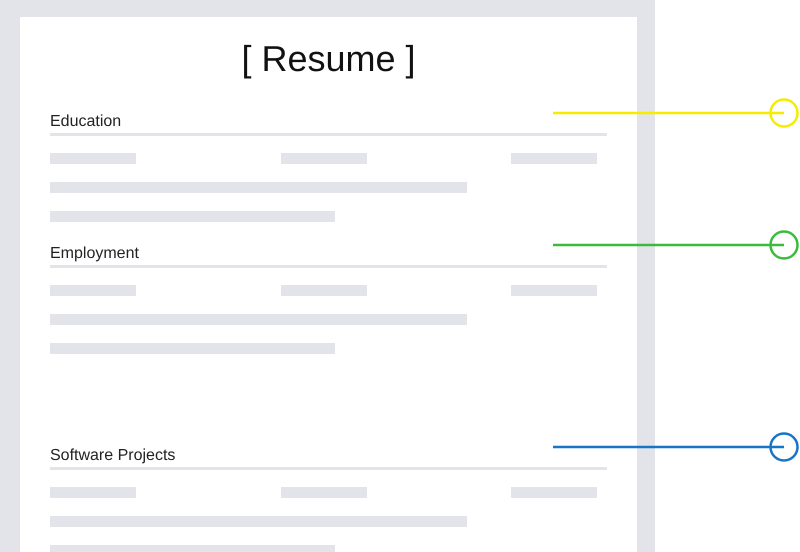 The width and height of the screenshot is (800, 552). Describe the element at coordinates (328, 59) in the screenshot. I see `resume-title: [ Resume ]` at that location.